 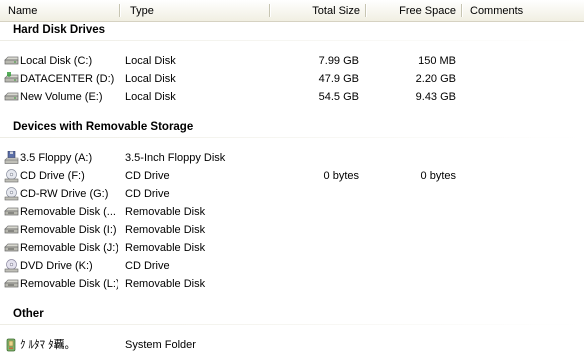 What do you see at coordinates (52, 176) in the screenshot?
I see `drive-name: CD Drive (F:)` at bounding box center [52, 176].